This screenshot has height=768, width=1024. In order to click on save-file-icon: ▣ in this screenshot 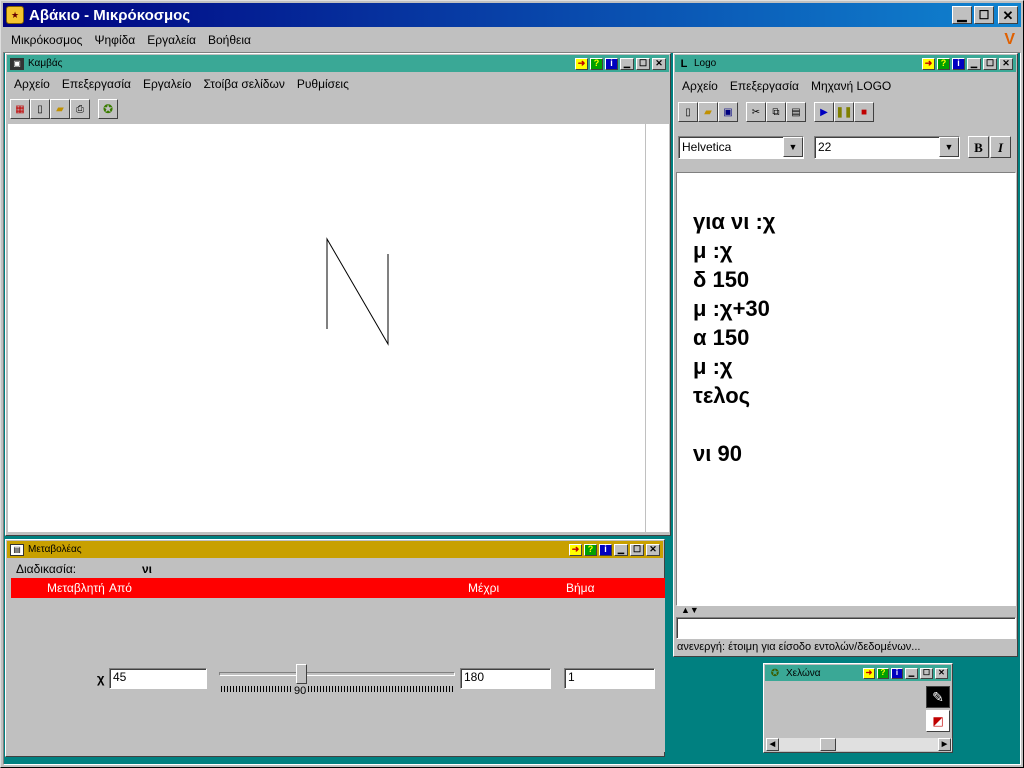, I will do `click(728, 112)`.